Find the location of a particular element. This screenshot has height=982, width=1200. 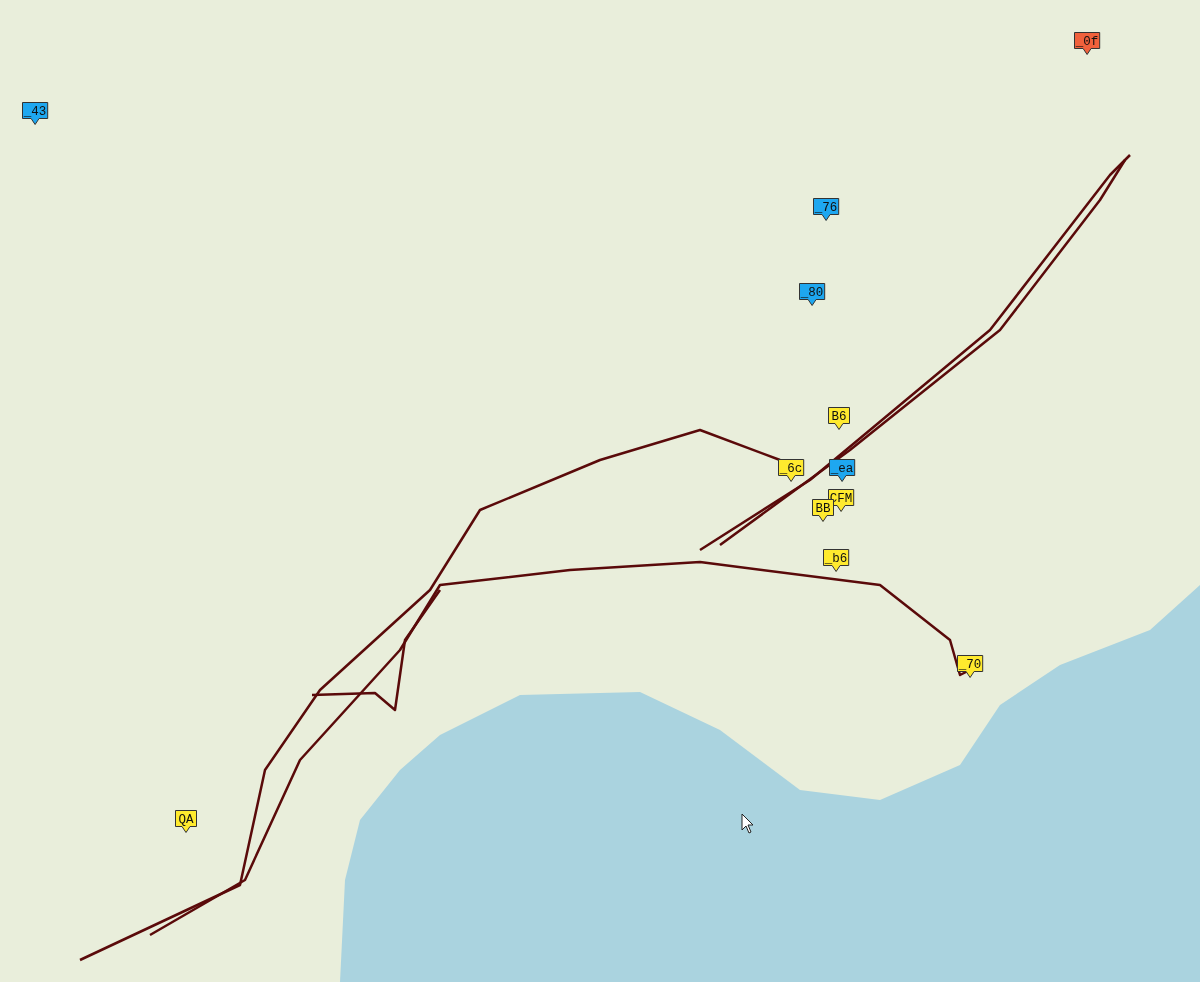

map-marker: _70 is located at coordinates (970, 666).